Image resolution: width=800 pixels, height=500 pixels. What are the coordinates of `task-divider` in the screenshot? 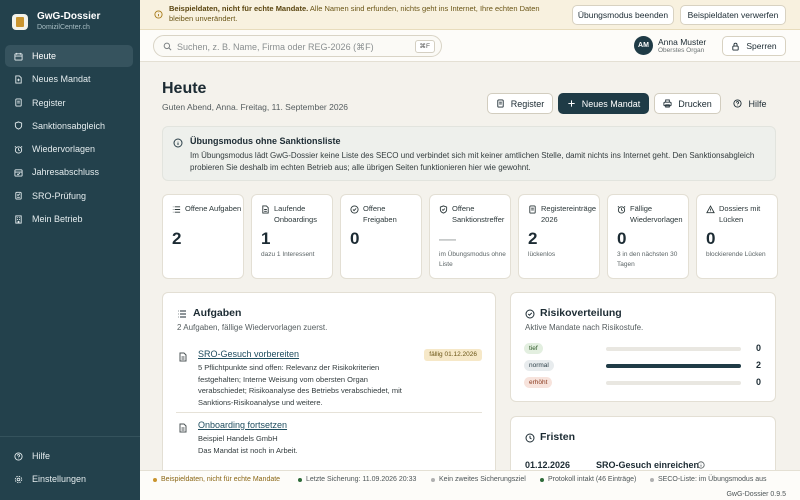 It's located at (329, 412).